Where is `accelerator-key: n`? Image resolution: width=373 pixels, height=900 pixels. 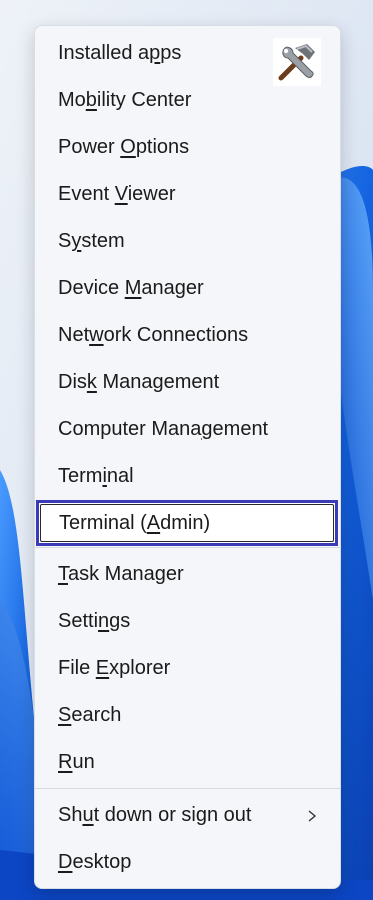 accelerator-key: n is located at coordinates (104, 621).